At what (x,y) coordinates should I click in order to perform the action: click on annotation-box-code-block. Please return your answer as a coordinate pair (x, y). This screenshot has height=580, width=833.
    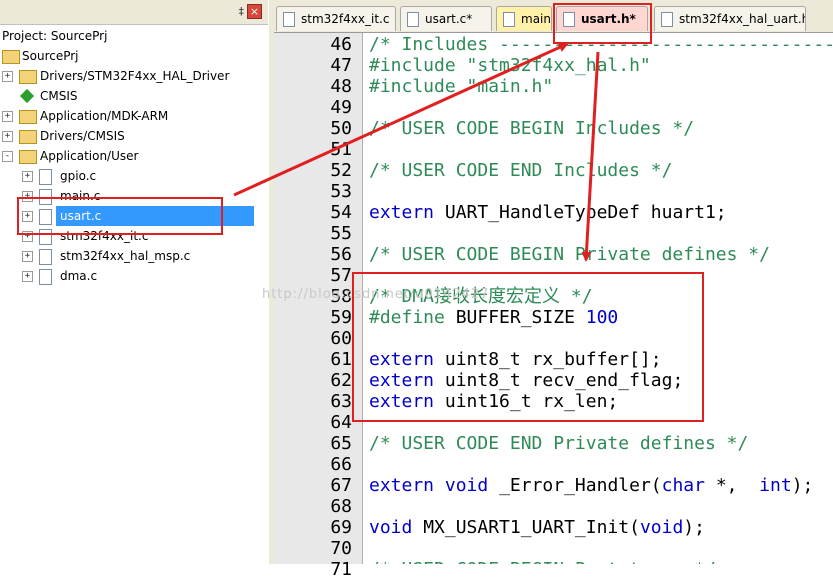
    Looking at the image, I should click on (528, 347).